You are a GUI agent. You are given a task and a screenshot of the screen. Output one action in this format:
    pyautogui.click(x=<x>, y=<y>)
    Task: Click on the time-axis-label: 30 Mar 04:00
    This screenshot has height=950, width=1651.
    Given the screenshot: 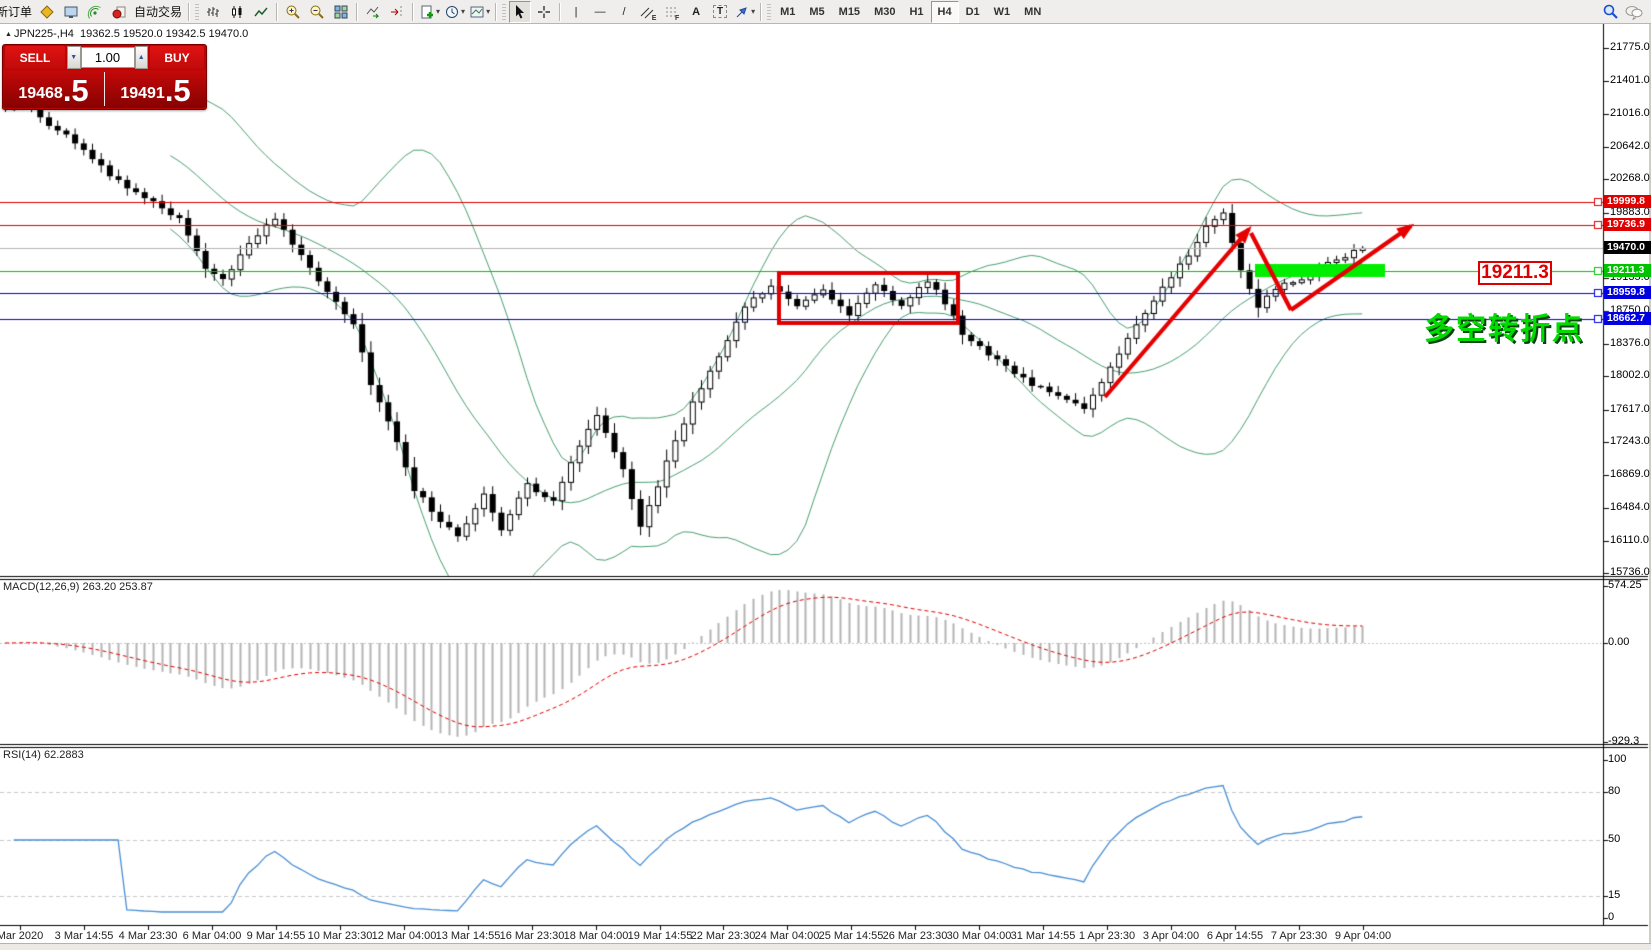 What is the action you would take?
    pyautogui.click(x=979, y=936)
    